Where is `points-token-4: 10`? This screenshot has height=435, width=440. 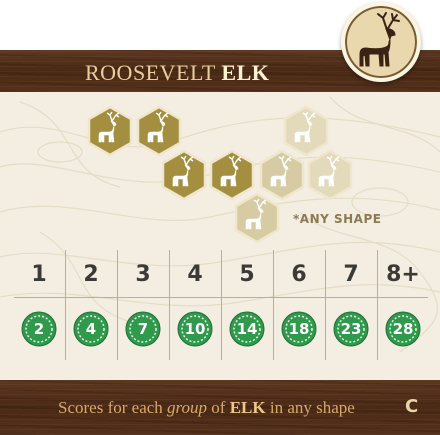
points-token-4: 10 is located at coordinates (195, 329).